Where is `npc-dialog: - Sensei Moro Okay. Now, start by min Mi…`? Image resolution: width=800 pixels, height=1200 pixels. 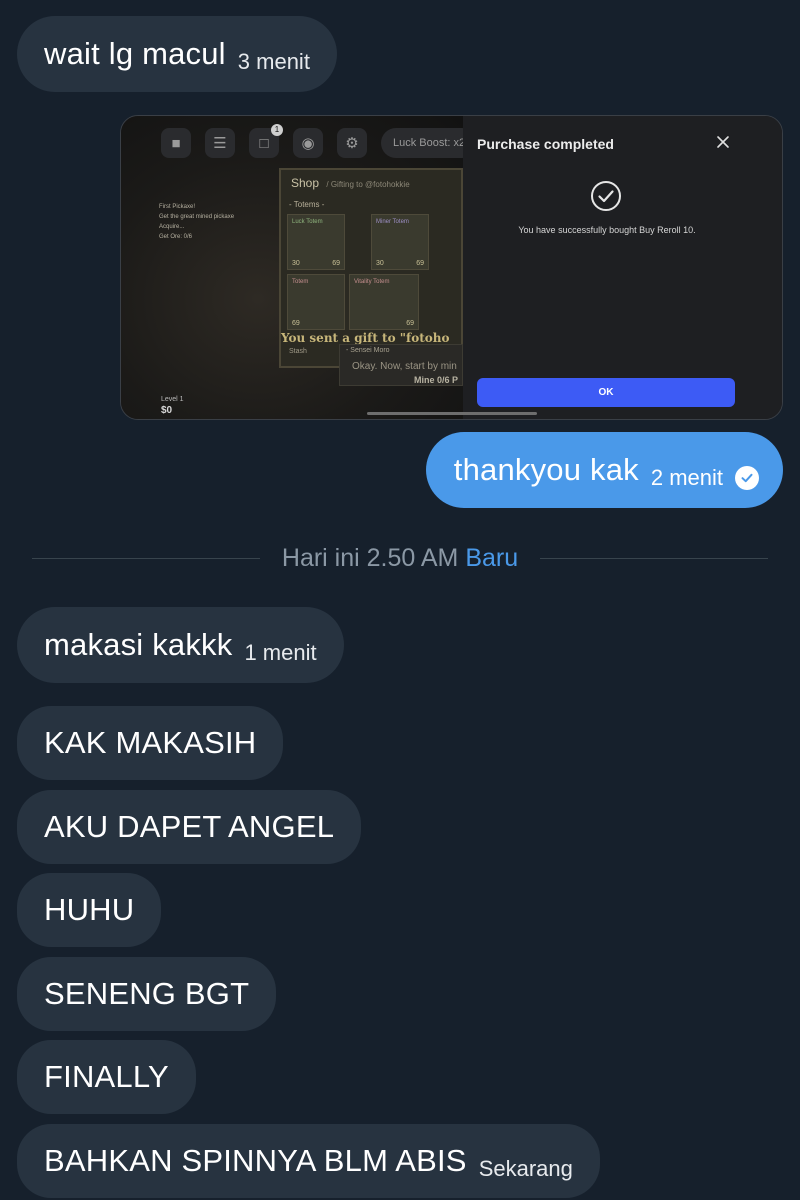 npc-dialog: - Sensei Moro Okay. Now, start by min Mi… is located at coordinates (401, 365).